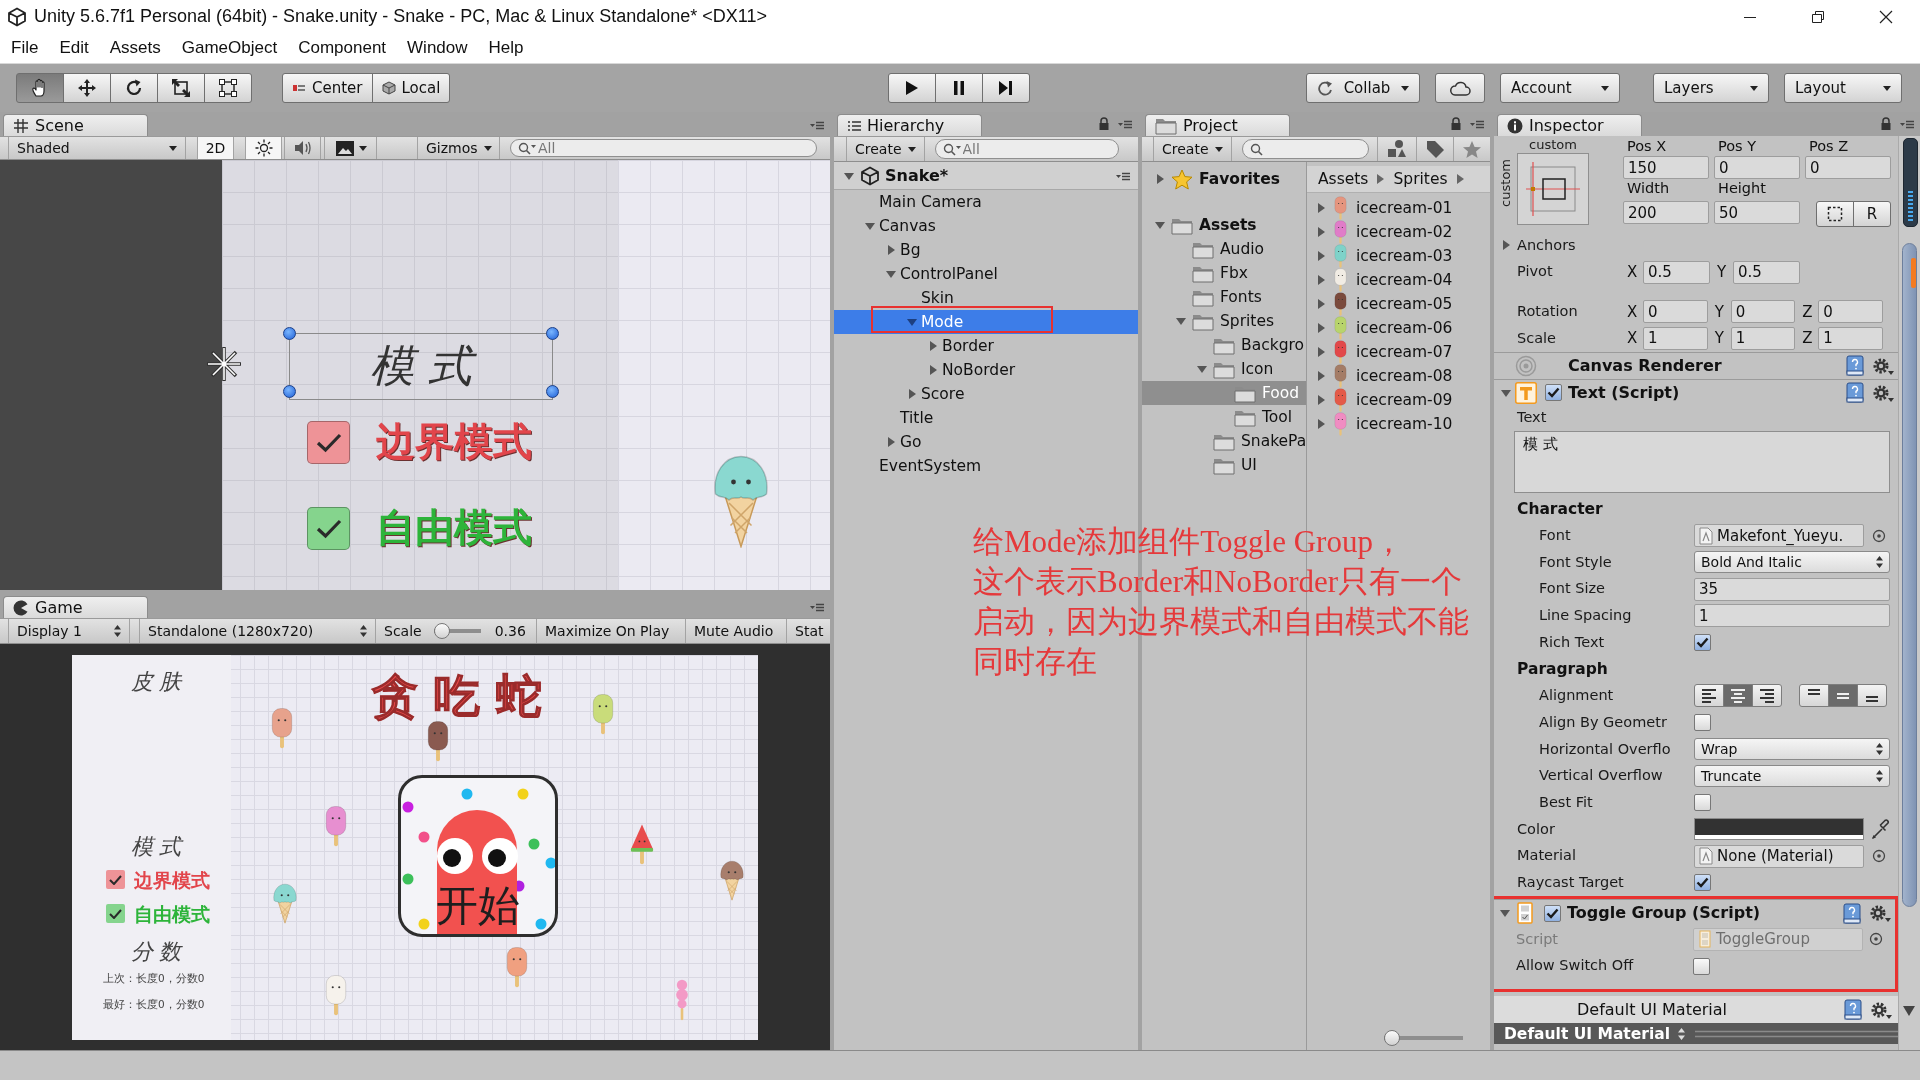 The width and height of the screenshot is (1920, 1080). What do you see at coordinates (986, 298) in the screenshot?
I see `hierarchy-item: Skin` at bounding box center [986, 298].